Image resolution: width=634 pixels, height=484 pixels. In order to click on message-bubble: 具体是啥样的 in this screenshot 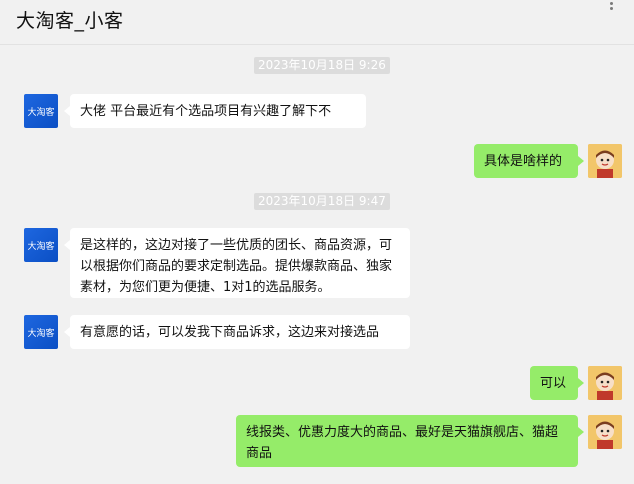, I will do `click(529, 161)`.